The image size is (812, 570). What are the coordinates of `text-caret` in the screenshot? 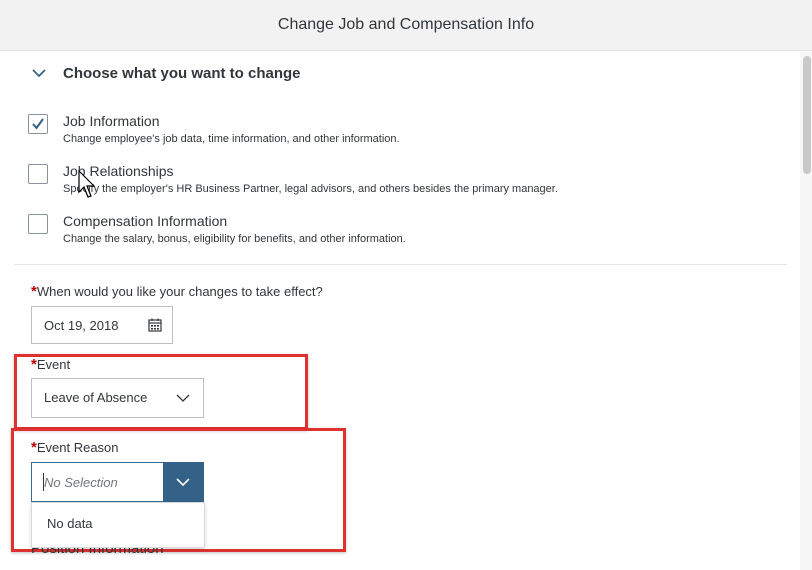 It's located at (43, 482).